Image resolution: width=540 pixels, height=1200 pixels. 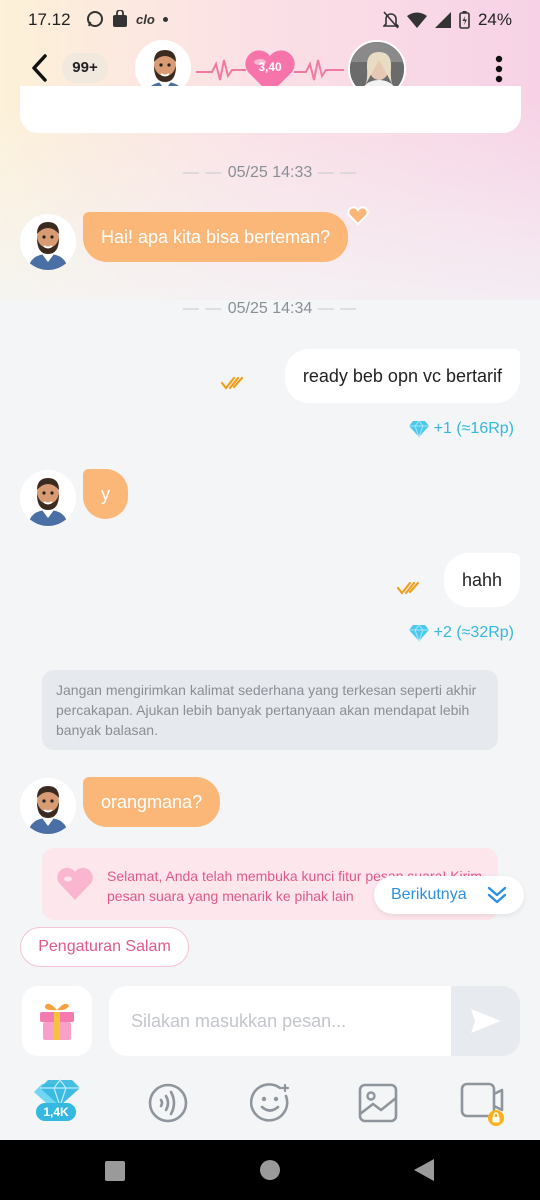 What do you see at coordinates (56, 1112) in the screenshot?
I see `diamond-balance: 1,4K` at bounding box center [56, 1112].